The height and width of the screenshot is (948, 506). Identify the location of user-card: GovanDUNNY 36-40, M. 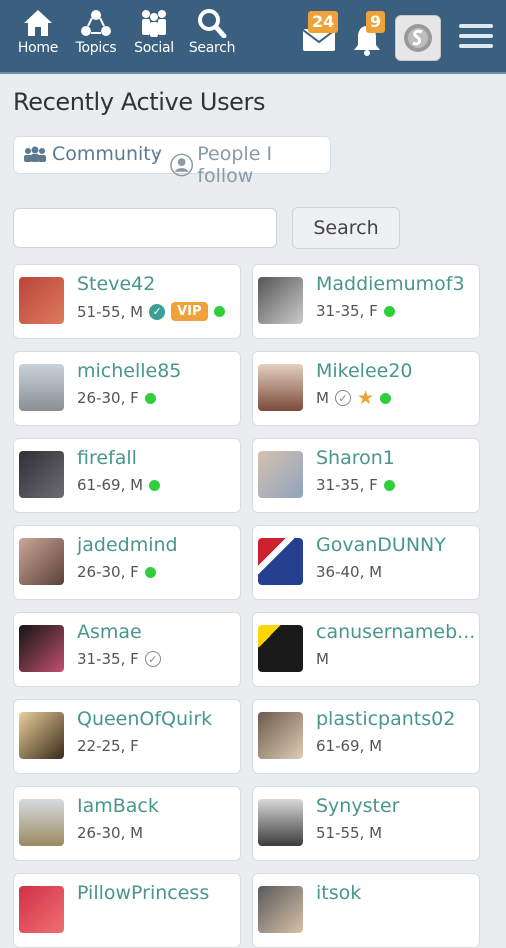
(366, 562).